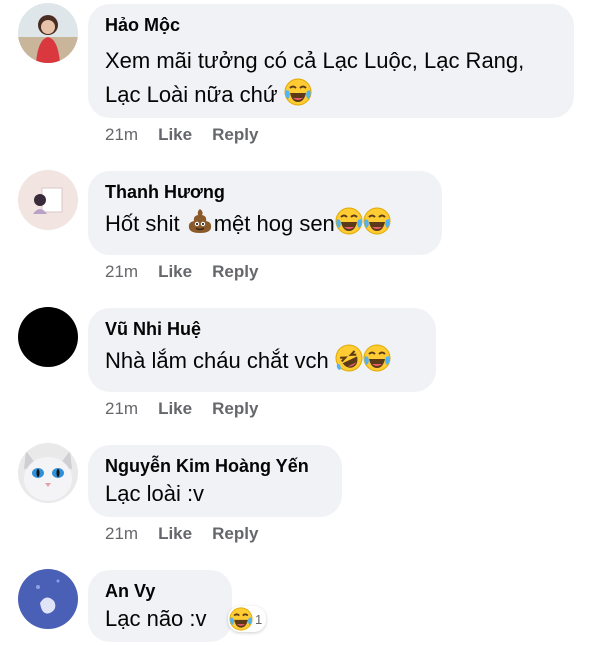  I want to click on comment-bubble: Nguyễn Kim Hoàng Yến Lạc loài :v, so click(215, 481).